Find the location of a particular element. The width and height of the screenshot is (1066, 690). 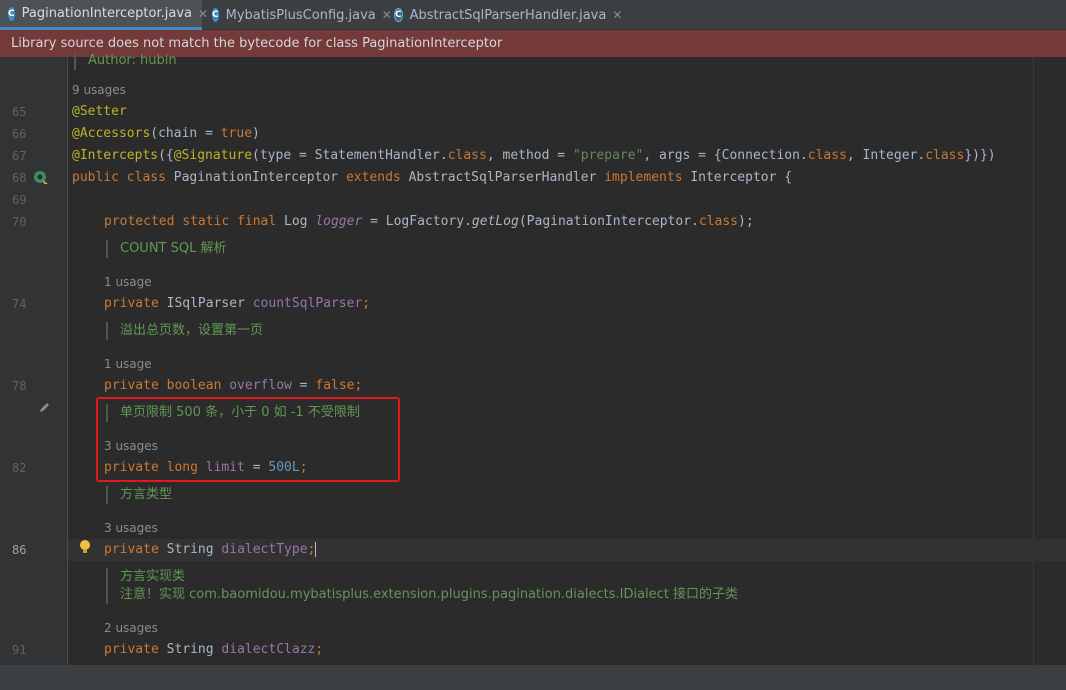

code-line-74: private ISqlParser countSqlParser; is located at coordinates (237, 303).